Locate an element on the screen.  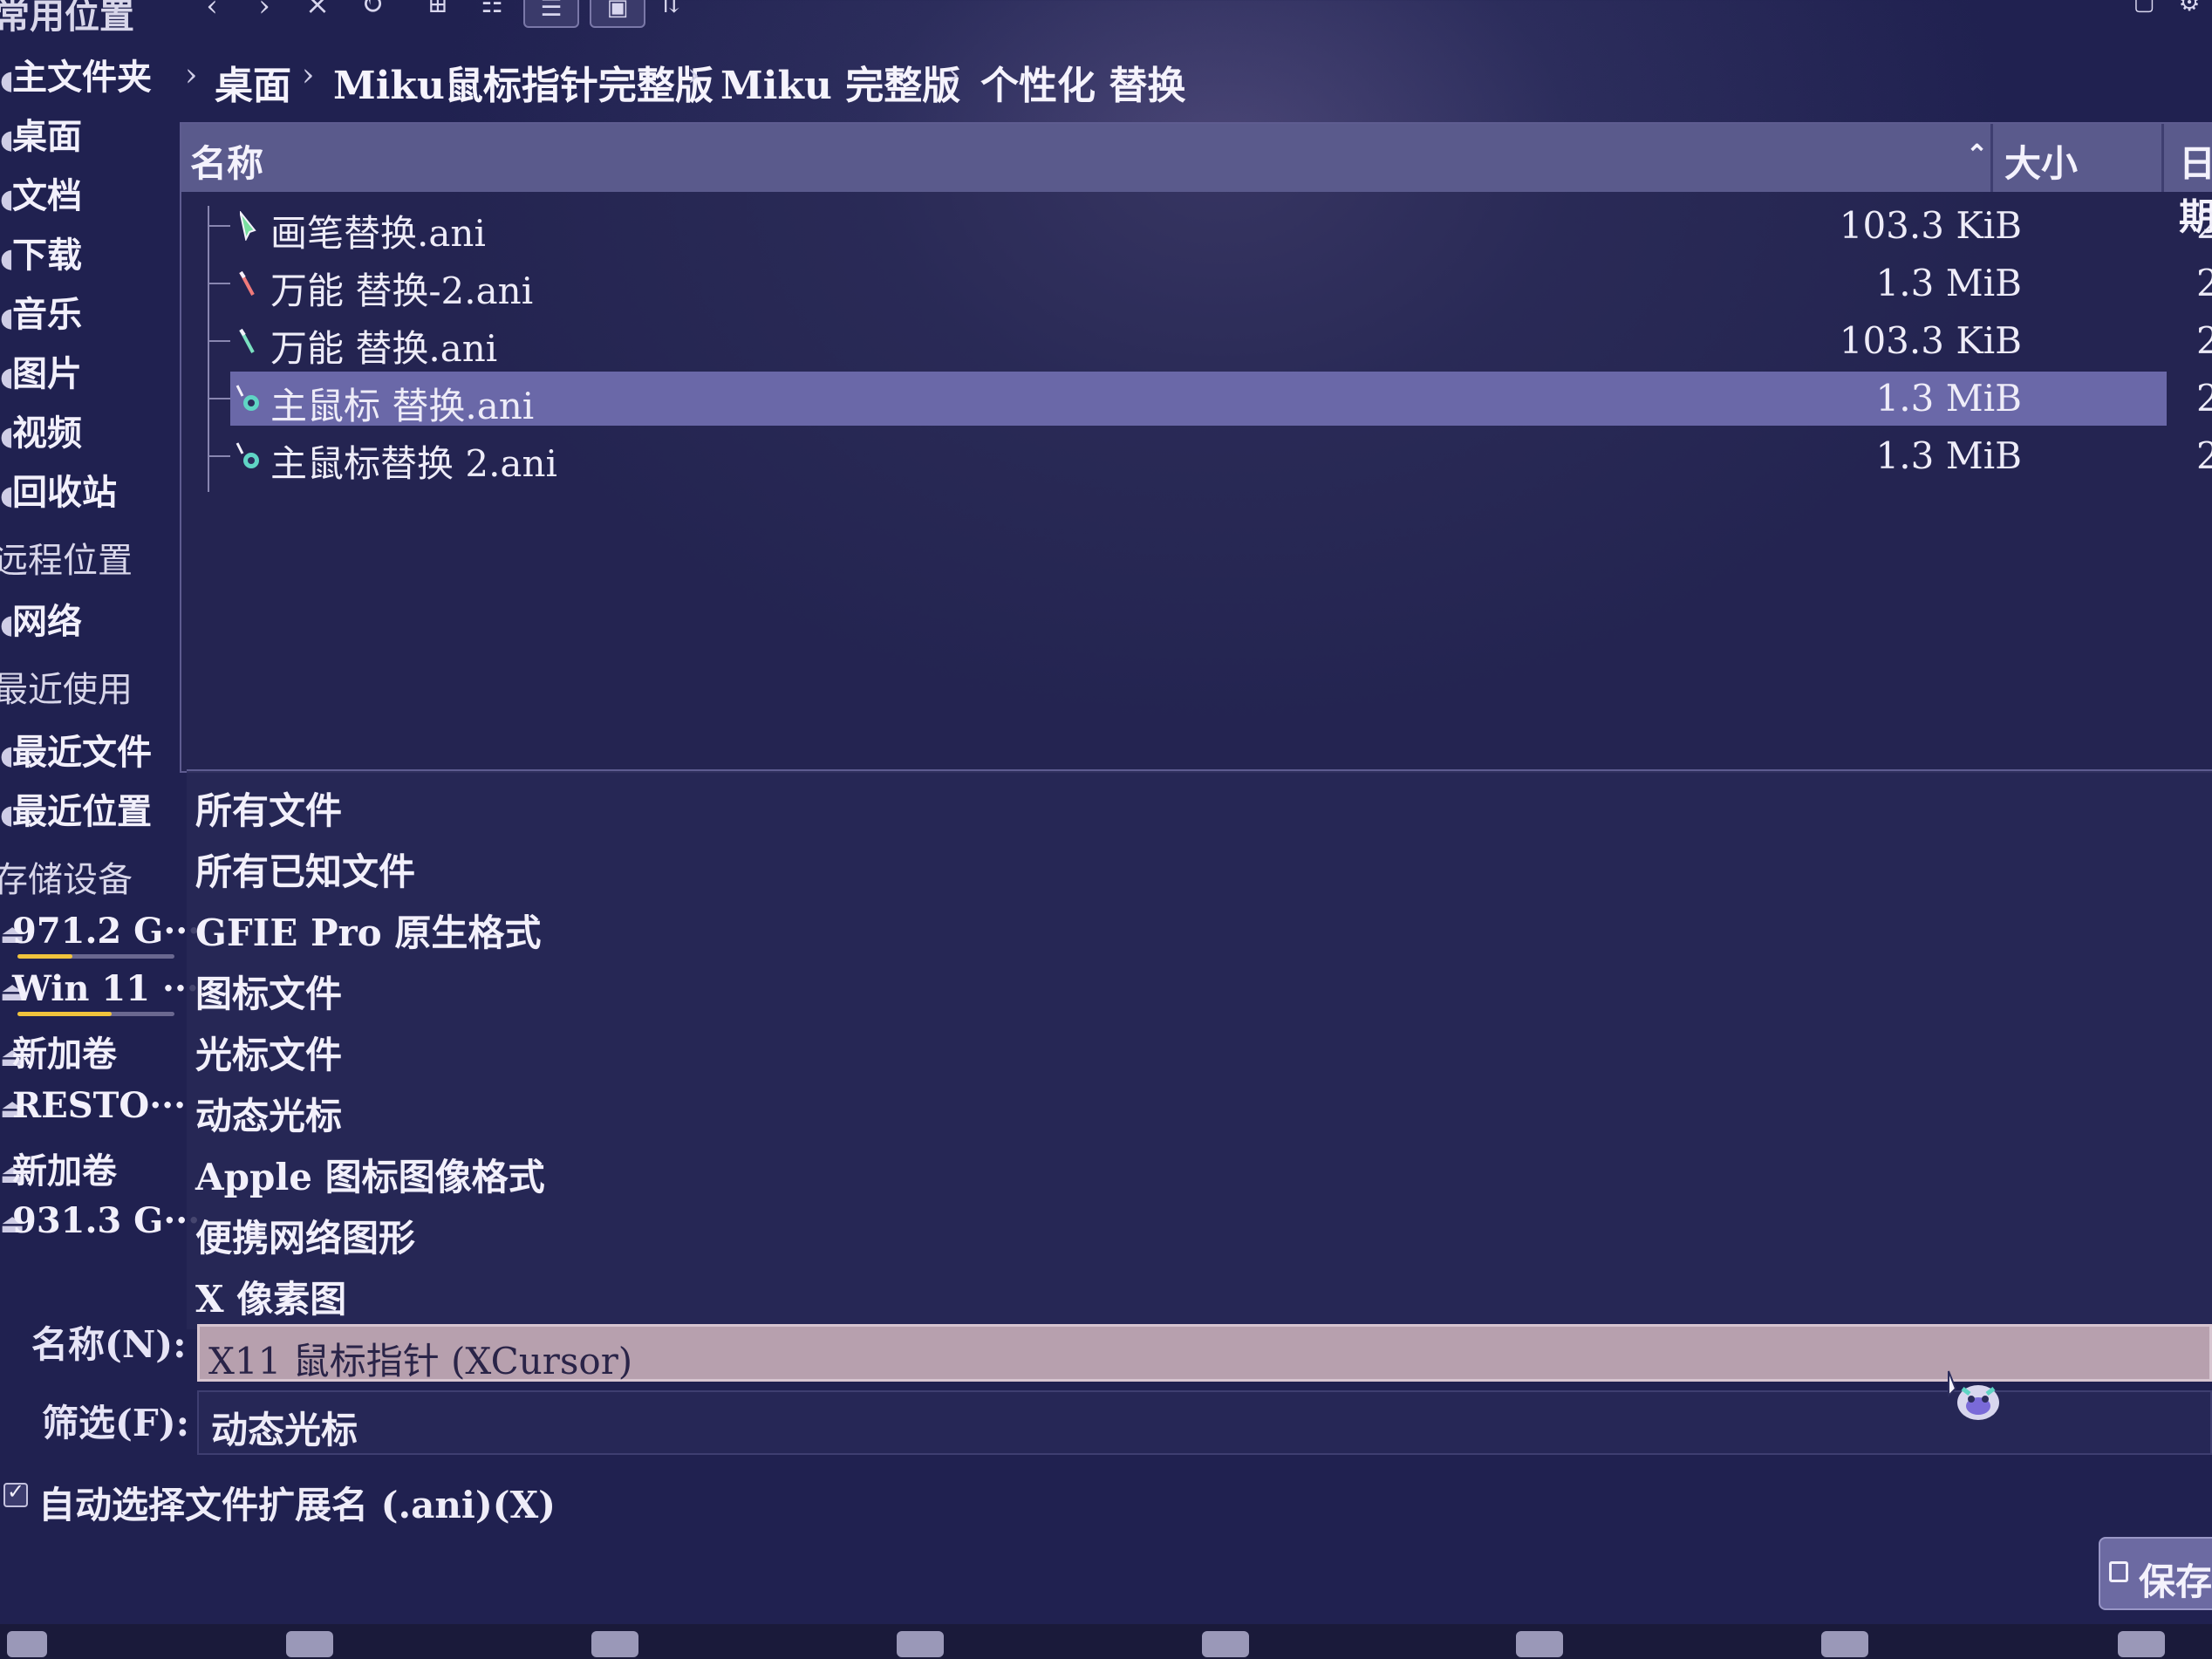
name-label: 名称(N): is located at coordinates (109, 1345).